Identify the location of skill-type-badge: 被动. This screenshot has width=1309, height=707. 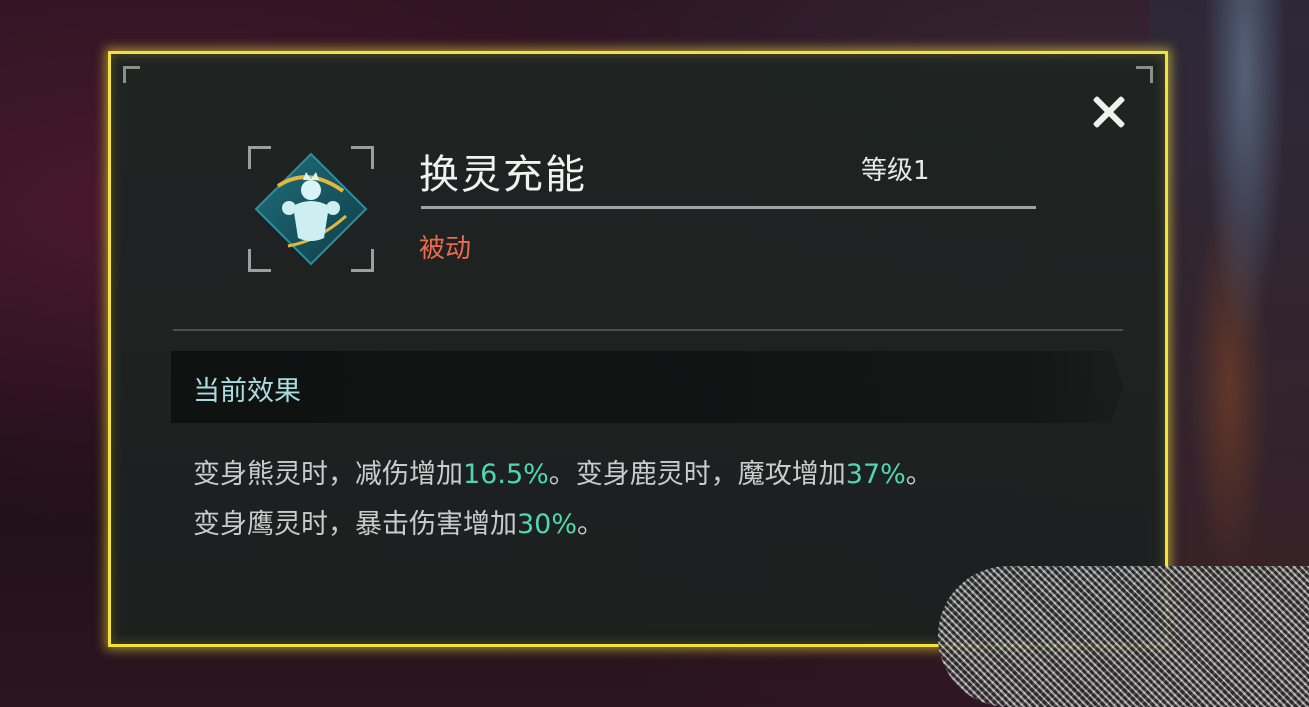
(445, 249).